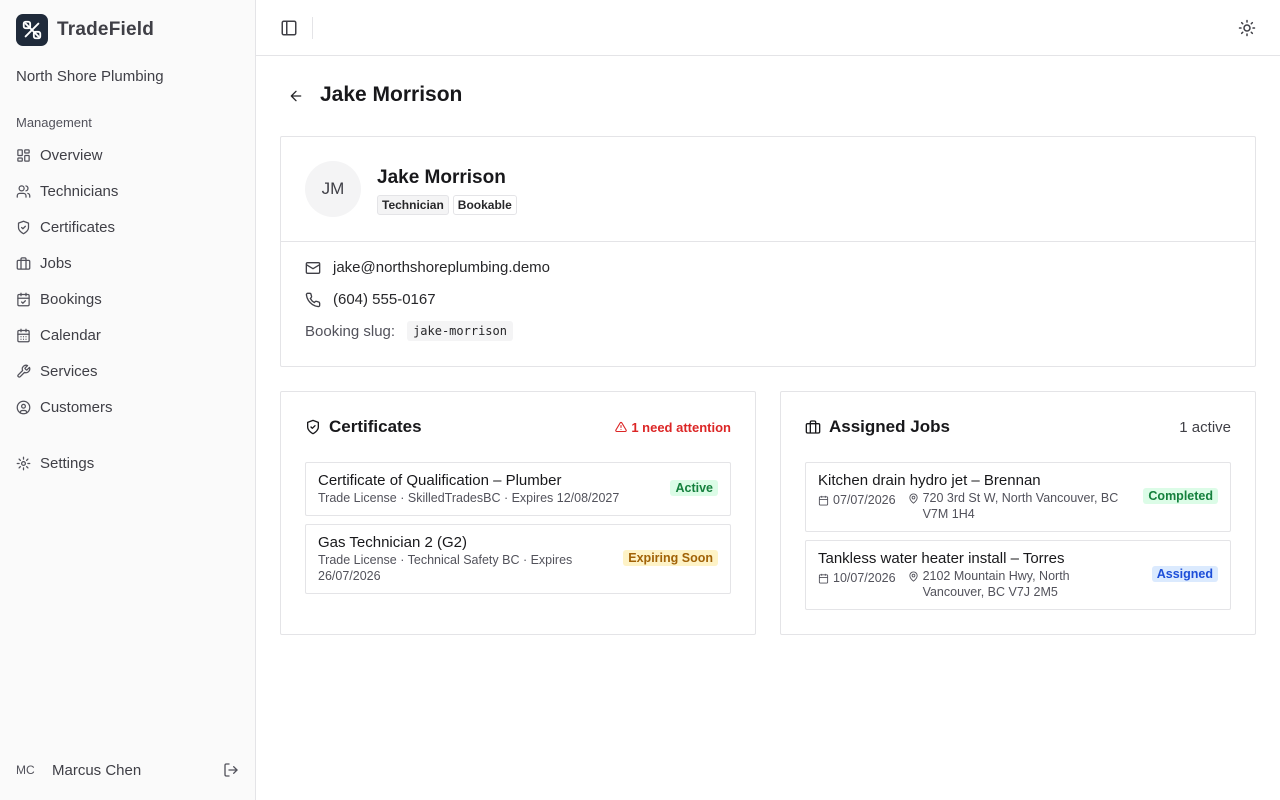  Describe the element at coordinates (128, 227) in the screenshot. I see `sidebar-item-certificates: Certificates` at that location.